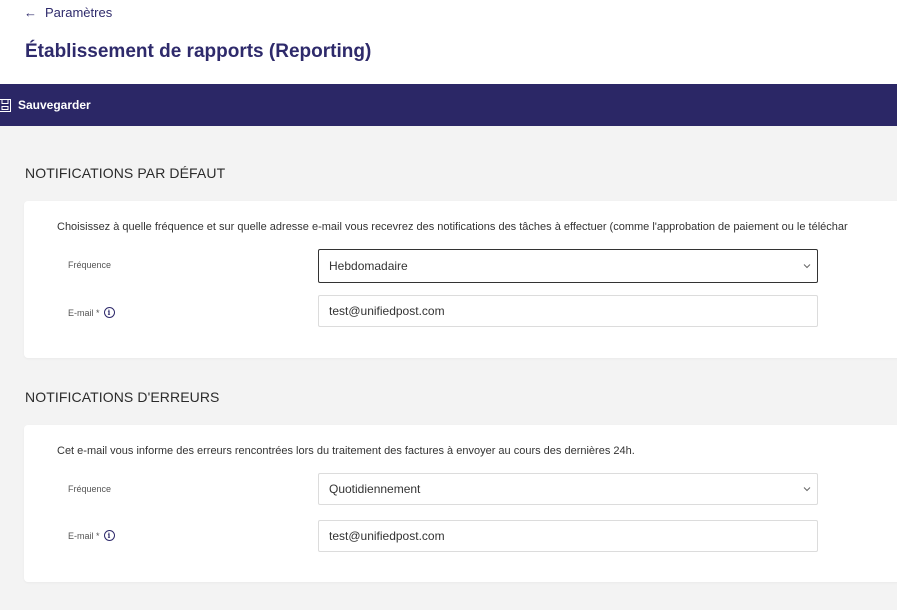  What do you see at coordinates (368, 266) in the screenshot?
I see `frequency-select-value: Hebdomadaire` at bounding box center [368, 266].